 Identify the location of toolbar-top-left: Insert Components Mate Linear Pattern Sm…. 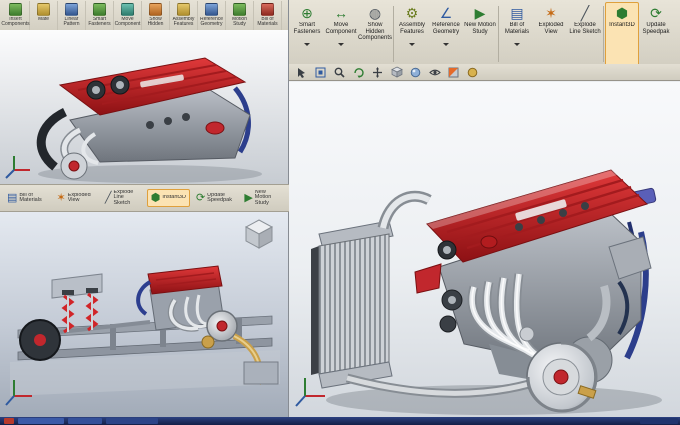
(144, 16).